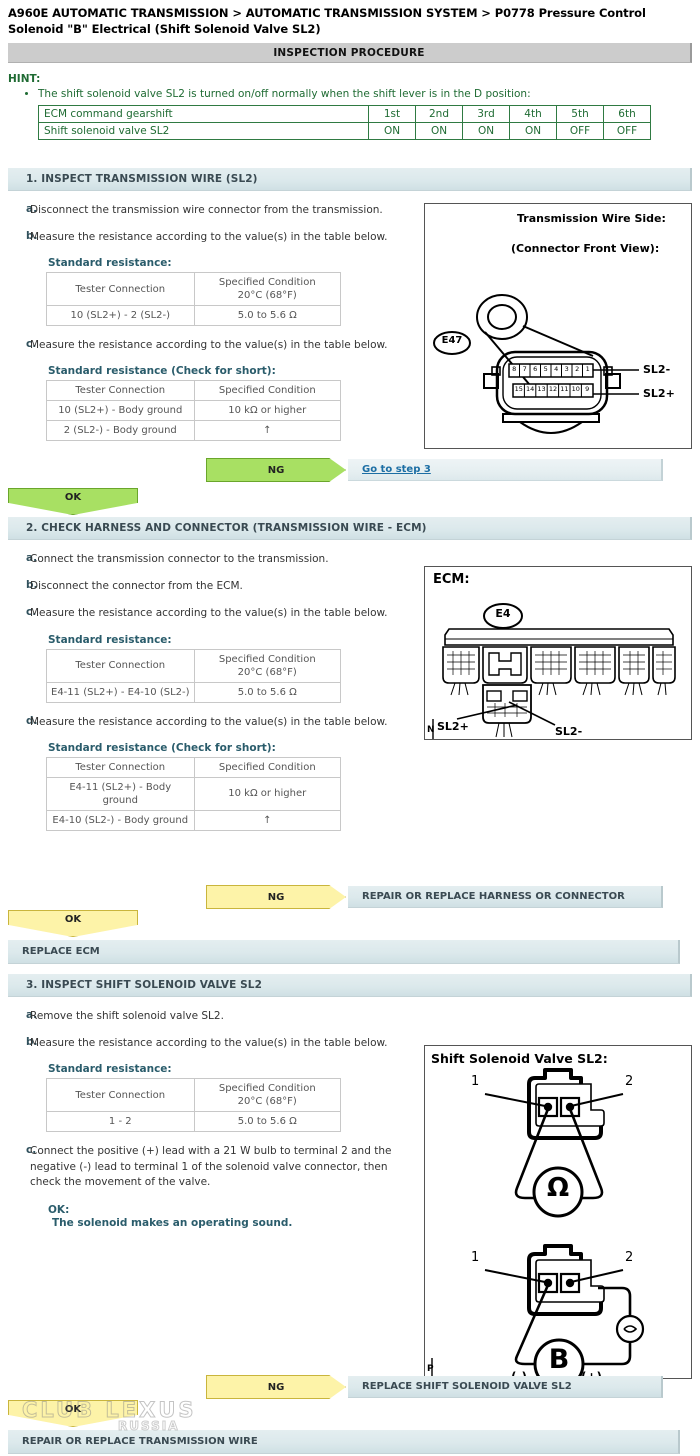 This screenshot has width=700, height=1456. Describe the element at coordinates (475, 1257) in the screenshot. I see `pin-label-1-lower: 1` at that location.